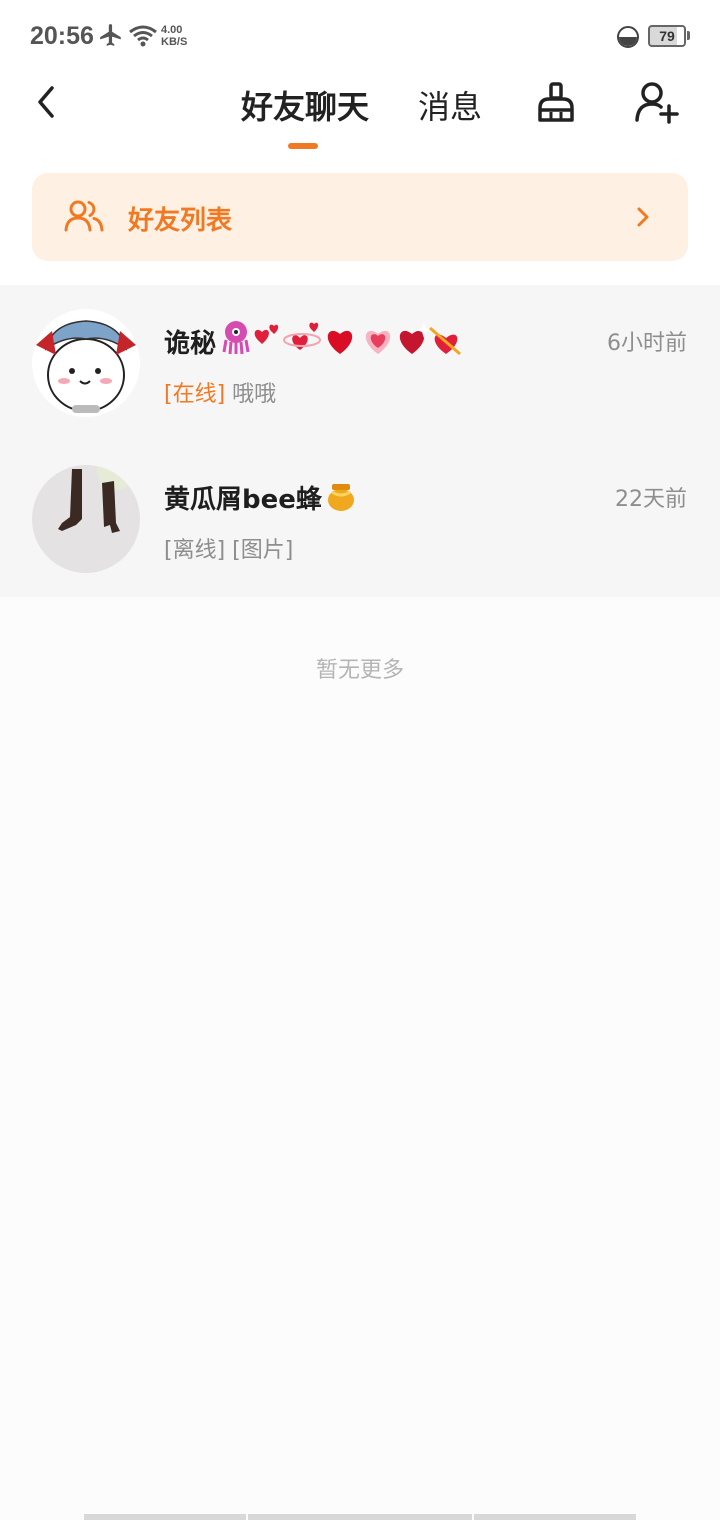 The image size is (720, 1520). What do you see at coordinates (302, 336) in the screenshot?
I see `revolving-hearts-emoji` at bounding box center [302, 336].